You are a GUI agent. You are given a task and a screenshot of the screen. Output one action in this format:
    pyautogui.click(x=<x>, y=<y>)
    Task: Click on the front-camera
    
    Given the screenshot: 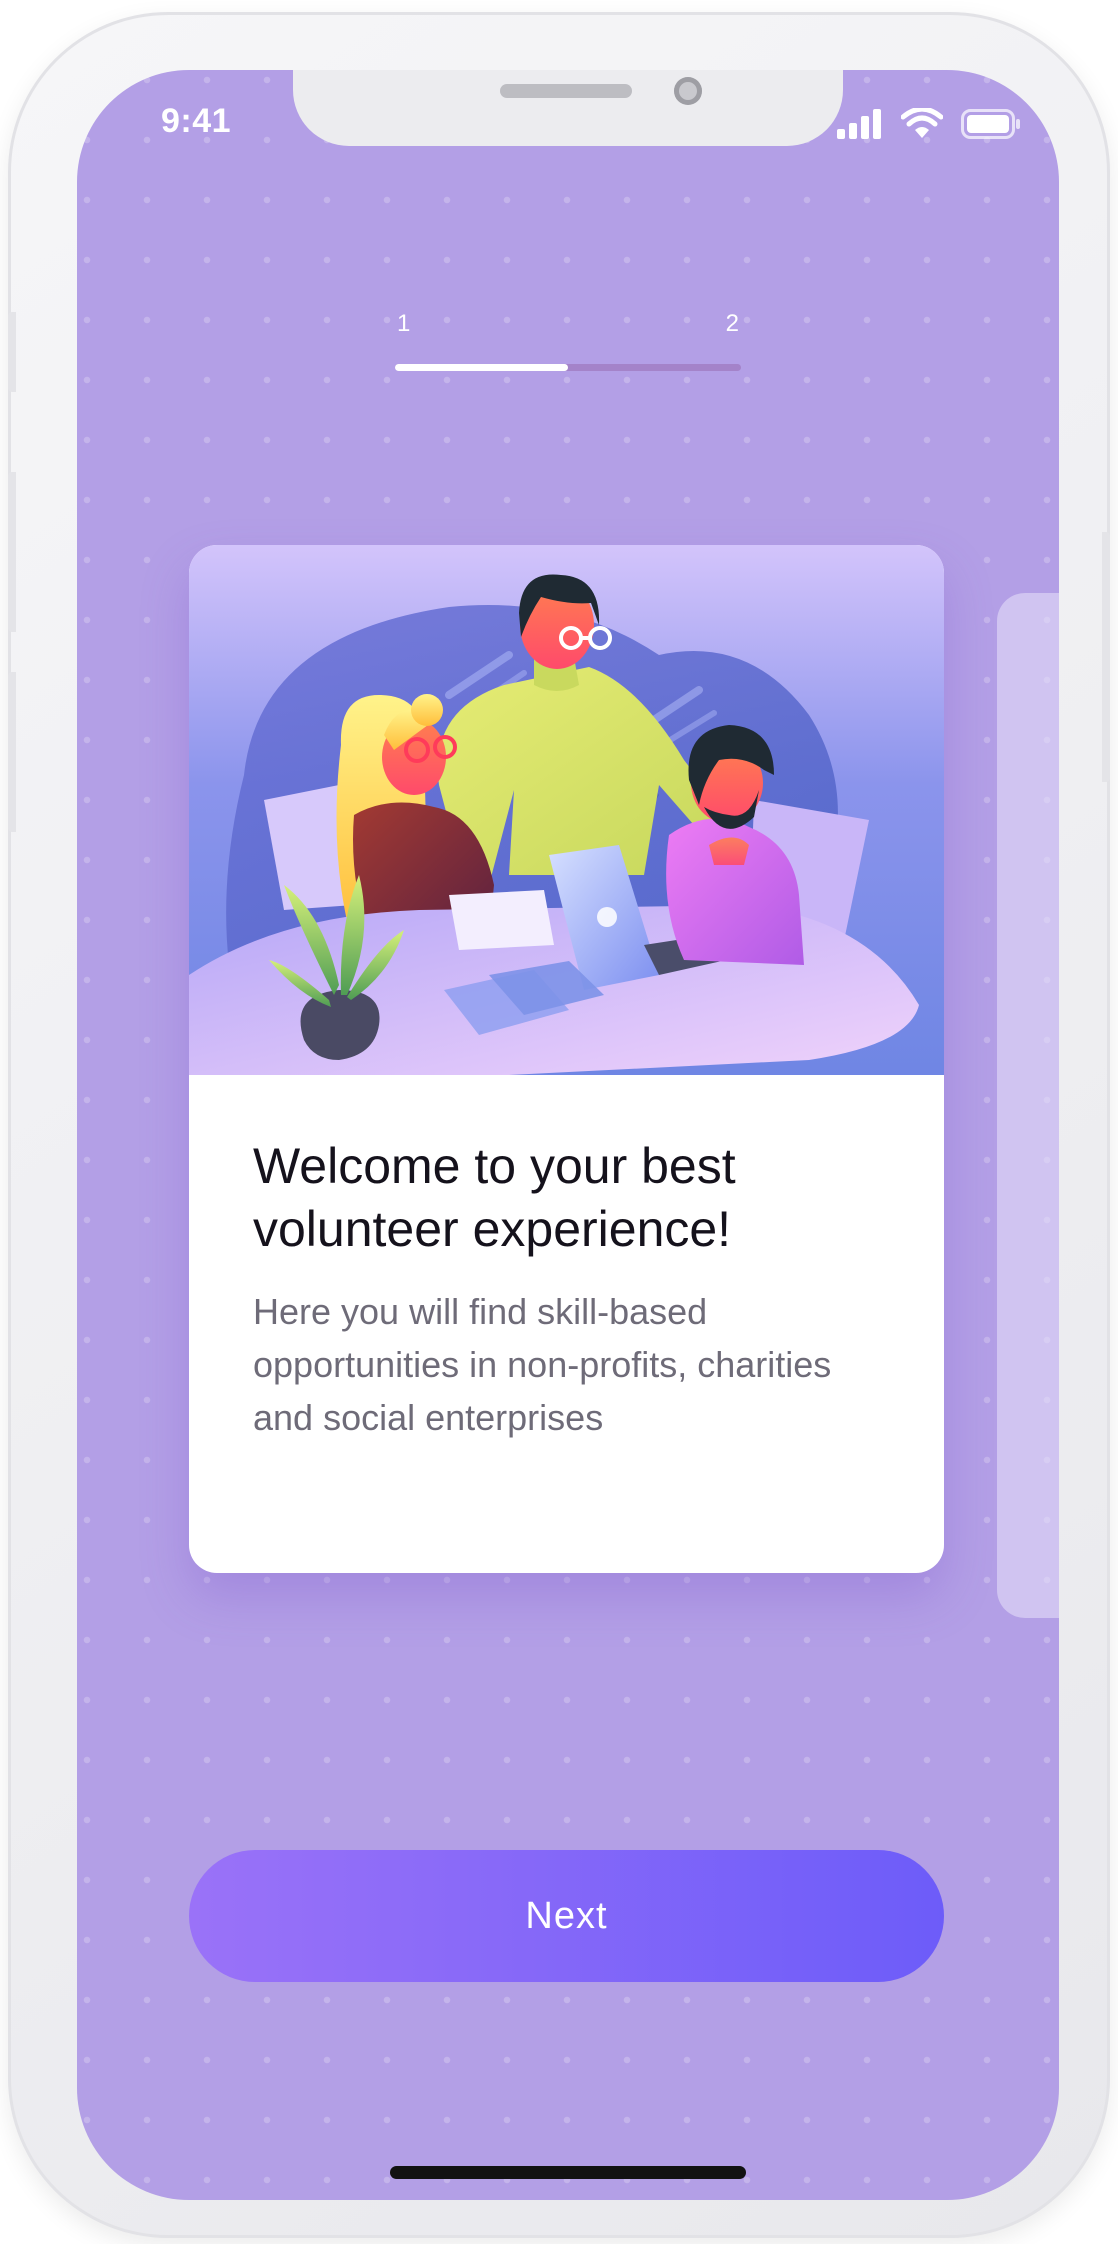 What is the action you would take?
    pyautogui.click(x=688, y=91)
    